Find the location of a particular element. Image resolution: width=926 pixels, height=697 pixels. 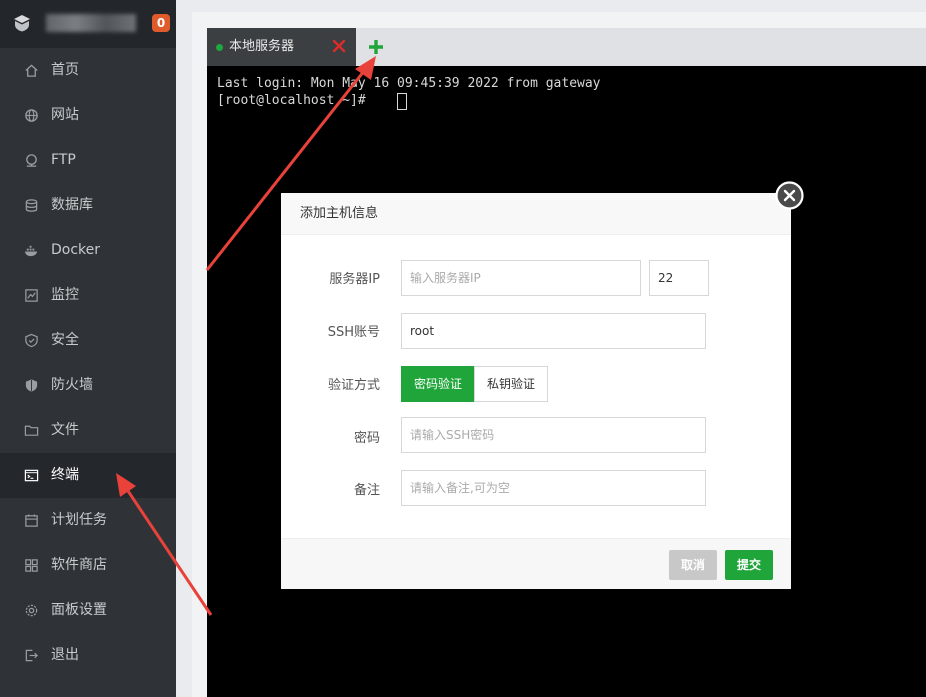

status-dot-icon is located at coordinates (219, 47).